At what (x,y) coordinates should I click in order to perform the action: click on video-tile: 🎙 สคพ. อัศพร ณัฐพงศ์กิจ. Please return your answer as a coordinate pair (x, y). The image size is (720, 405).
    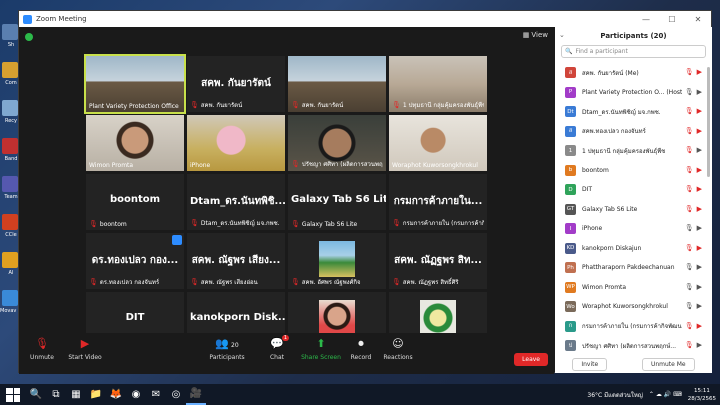
    Looking at the image, I should click on (337, 261).